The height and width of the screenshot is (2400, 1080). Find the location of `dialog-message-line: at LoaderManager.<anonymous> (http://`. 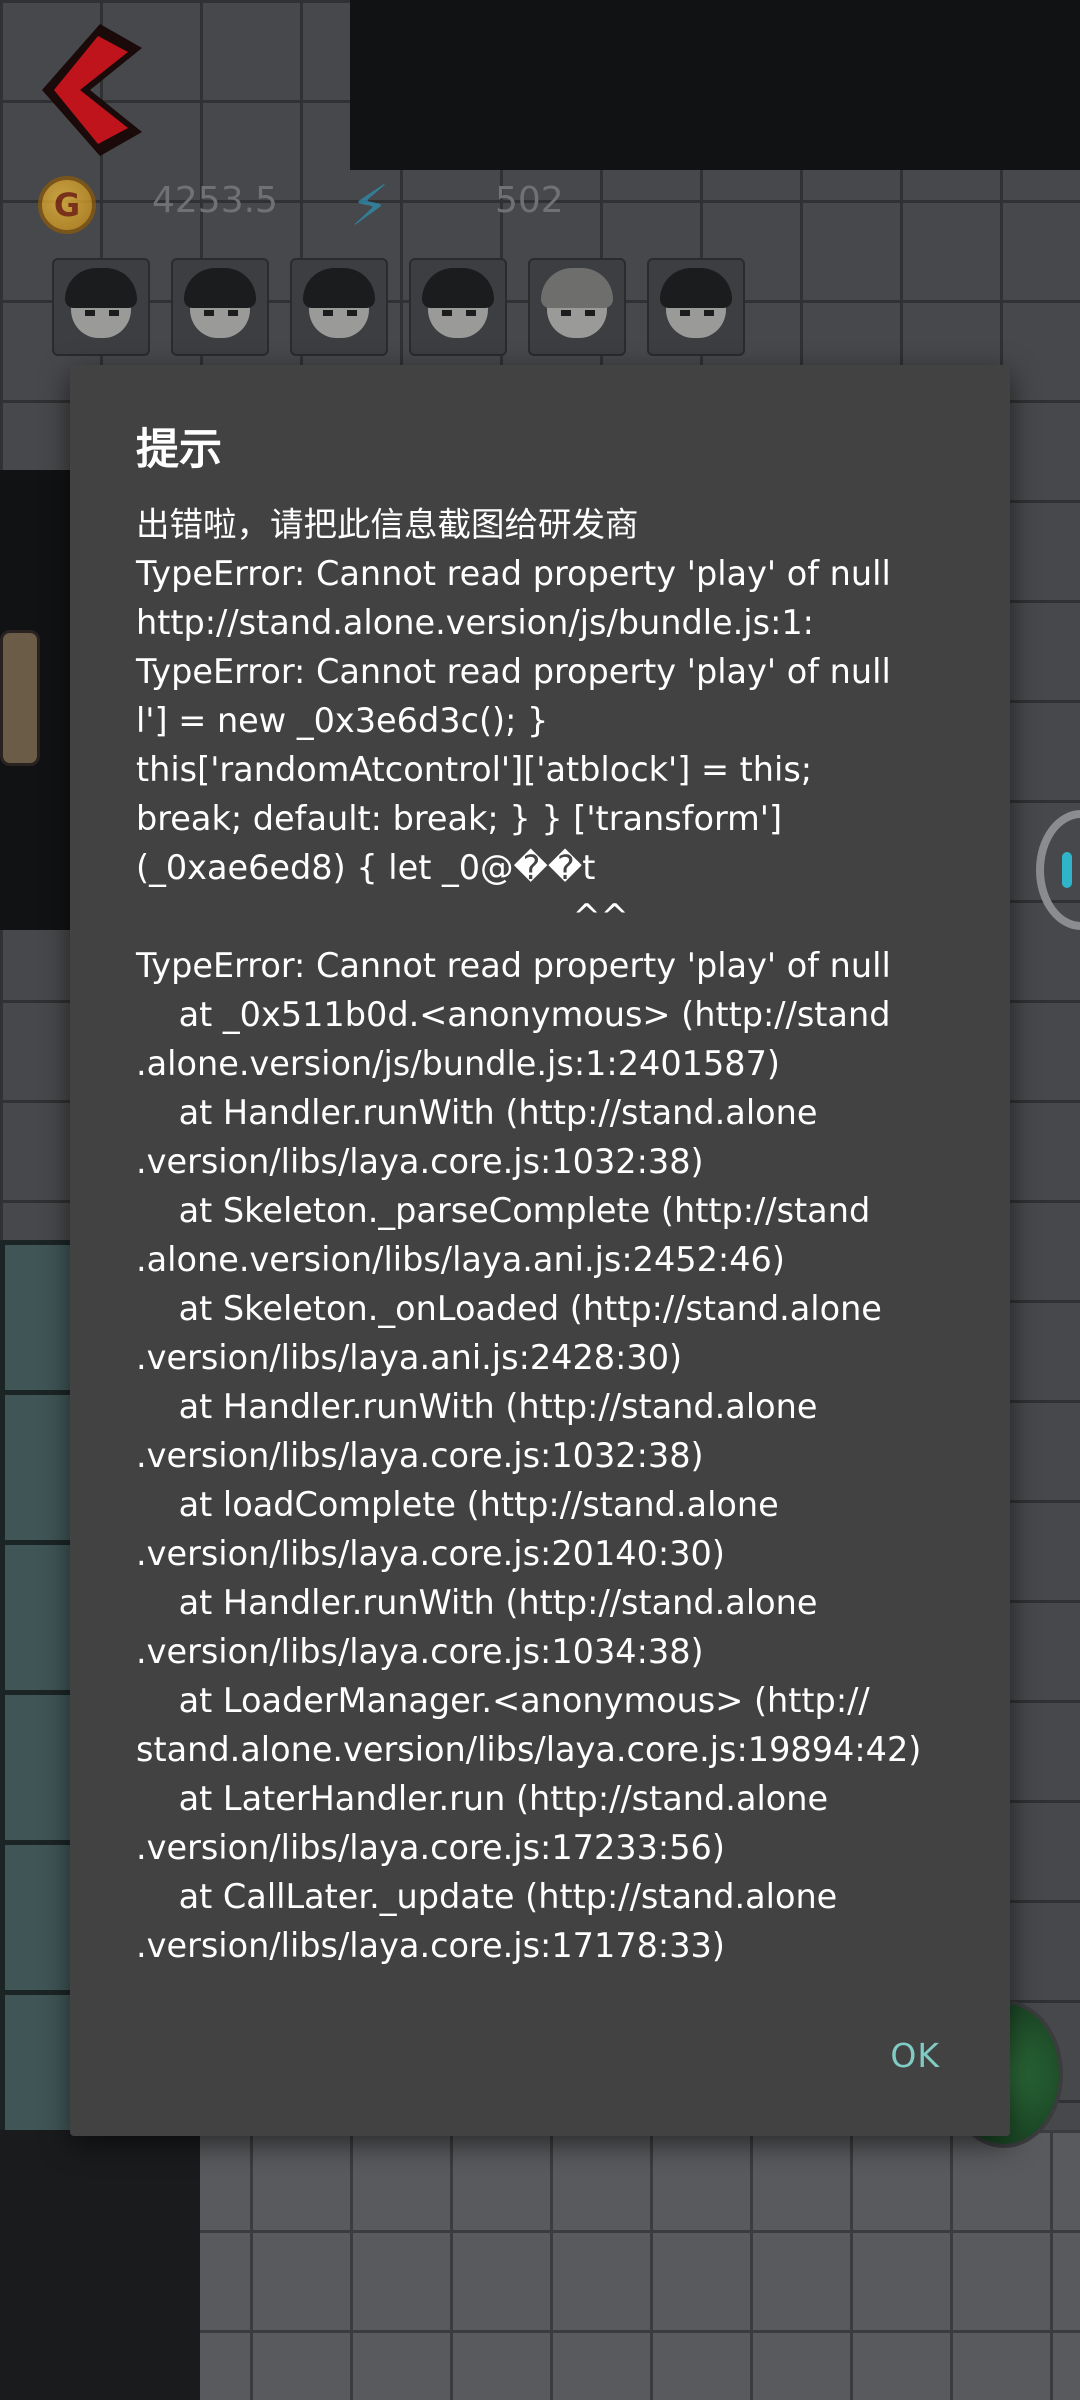

dialog-message-line: at LoaderManager.<anonymous> (http:// is located at coordinates (503, 1700).